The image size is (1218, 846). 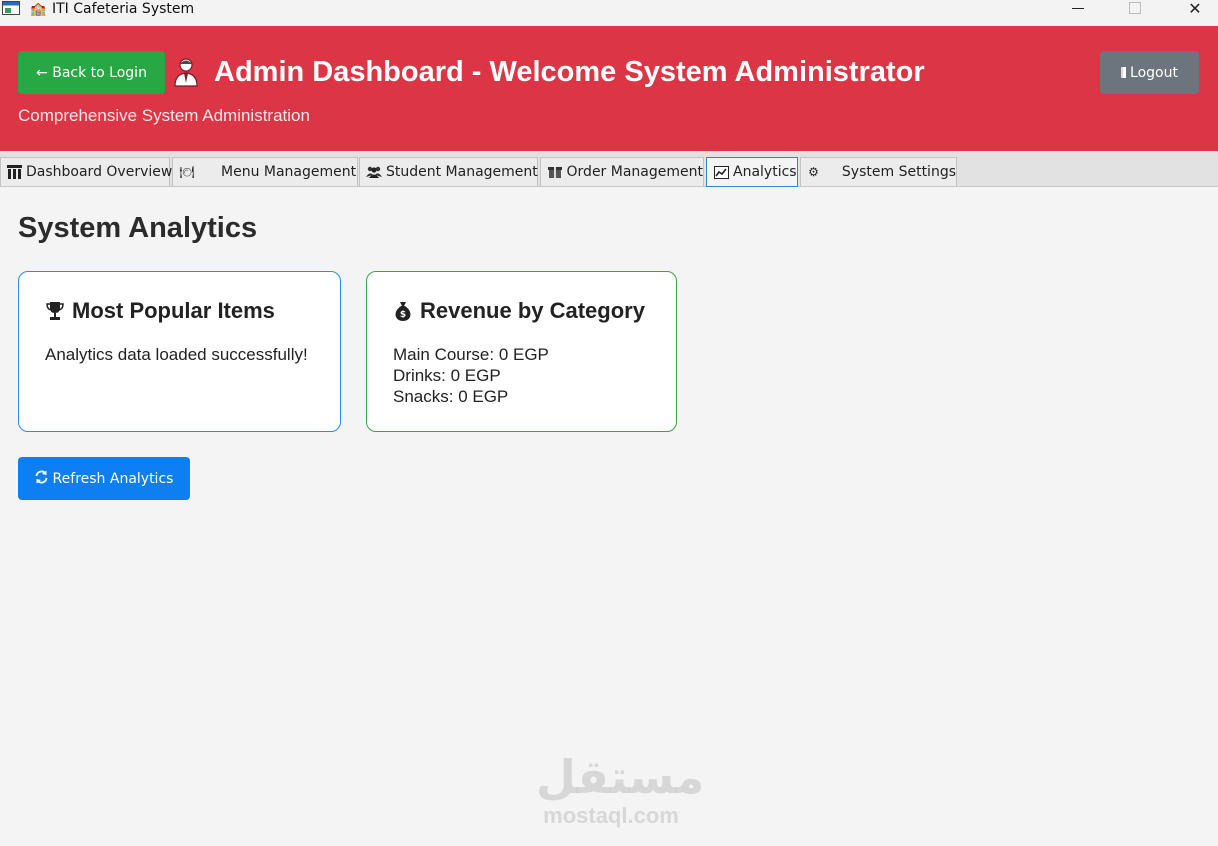 What do you see at coordinates (176, 354) in the screenshot?
I see `popular-items-message: Analytics data loaded successfully!` at bounding box center [176, 354].